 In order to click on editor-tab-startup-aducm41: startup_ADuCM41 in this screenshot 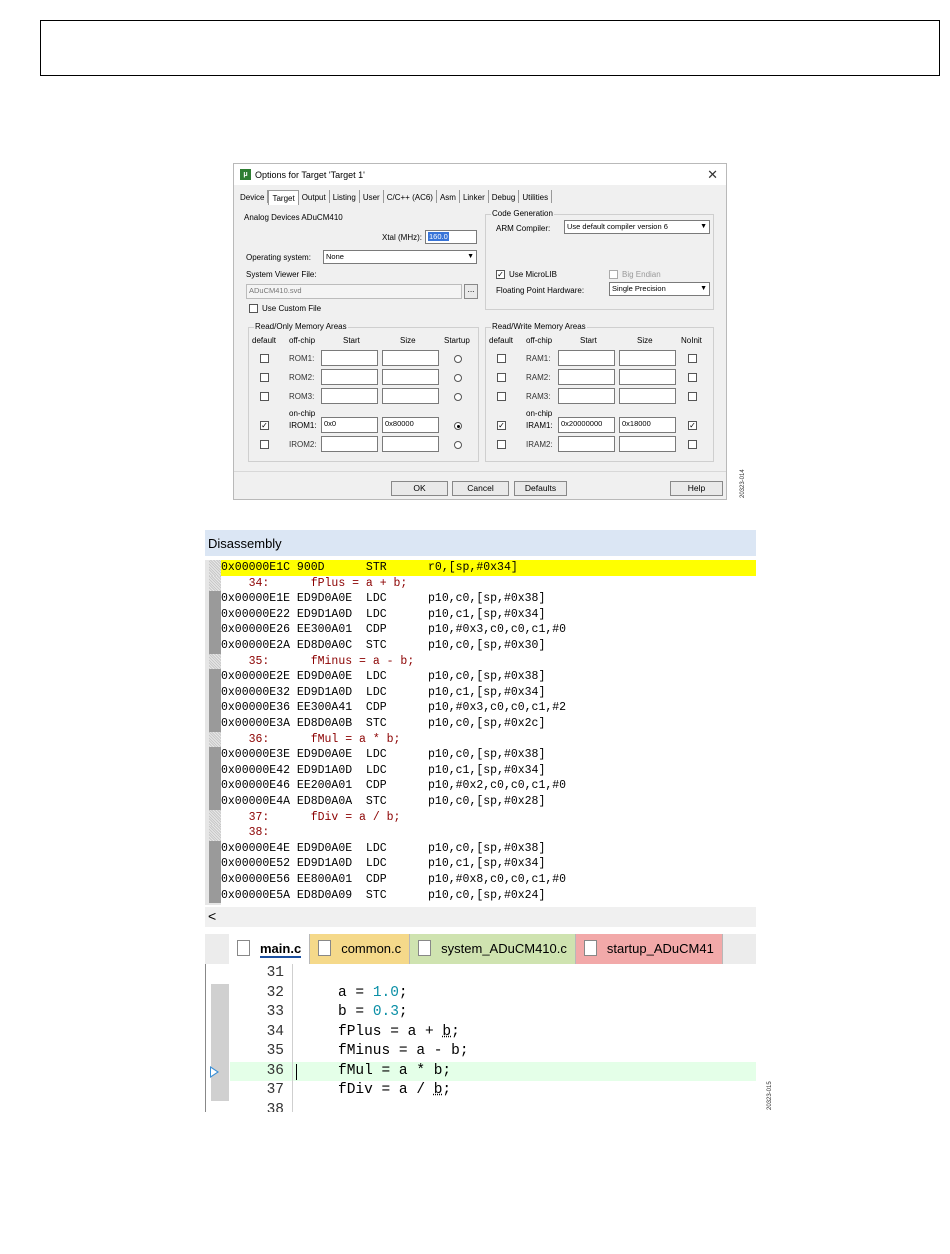, I will do `click(649, 949)`.